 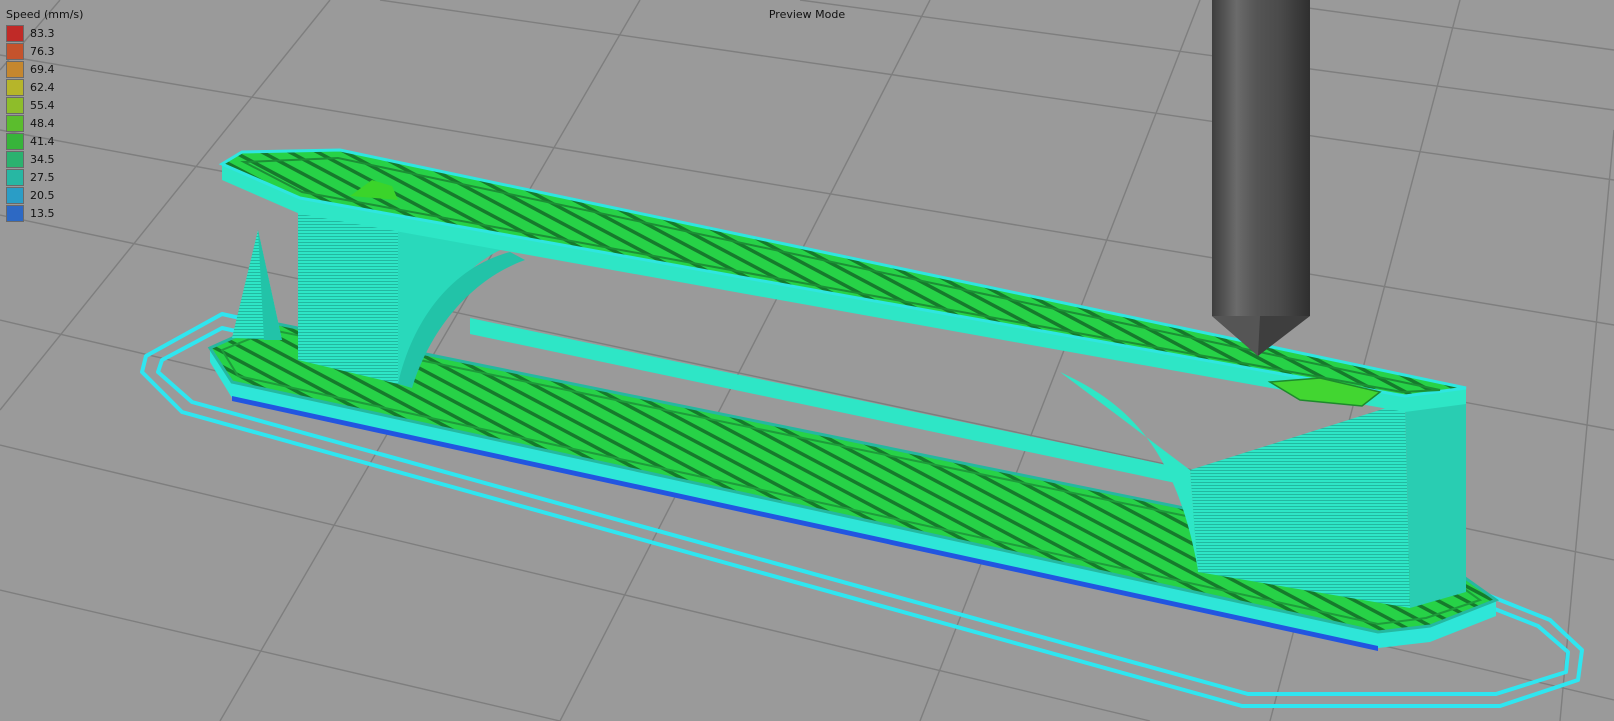 I want to click on legend-item: 20.5, so click(x=44, y=195).